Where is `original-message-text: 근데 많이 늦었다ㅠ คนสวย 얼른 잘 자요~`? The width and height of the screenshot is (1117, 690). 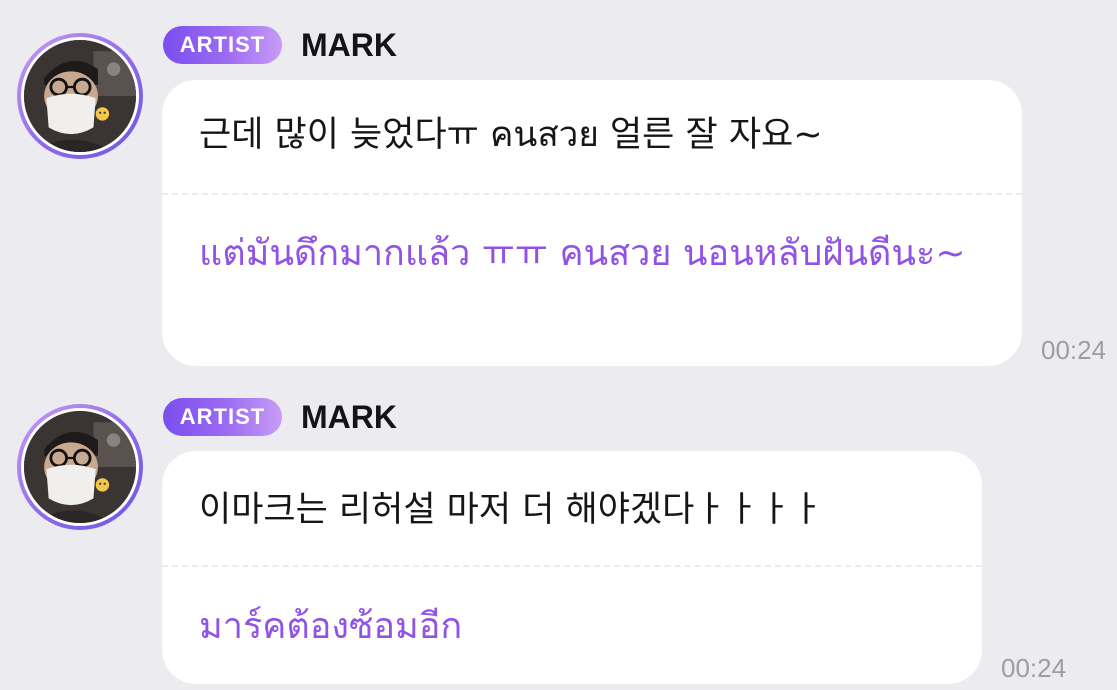 original-message-text: 근데 많이 늦었다ㅠ คนสวย 얼른 잘 자요~ is located at coordinates (511, 135).